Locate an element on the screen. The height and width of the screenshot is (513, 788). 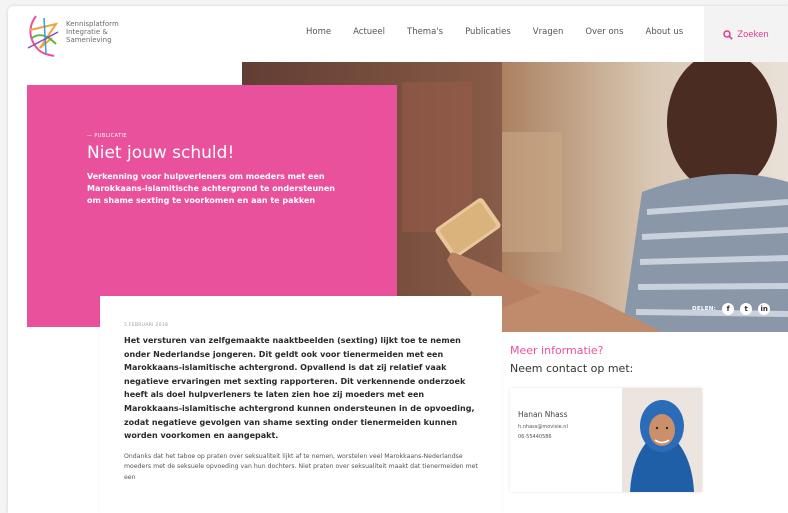
logo-line-3: Samenleving is located at coordinates (89, 40).